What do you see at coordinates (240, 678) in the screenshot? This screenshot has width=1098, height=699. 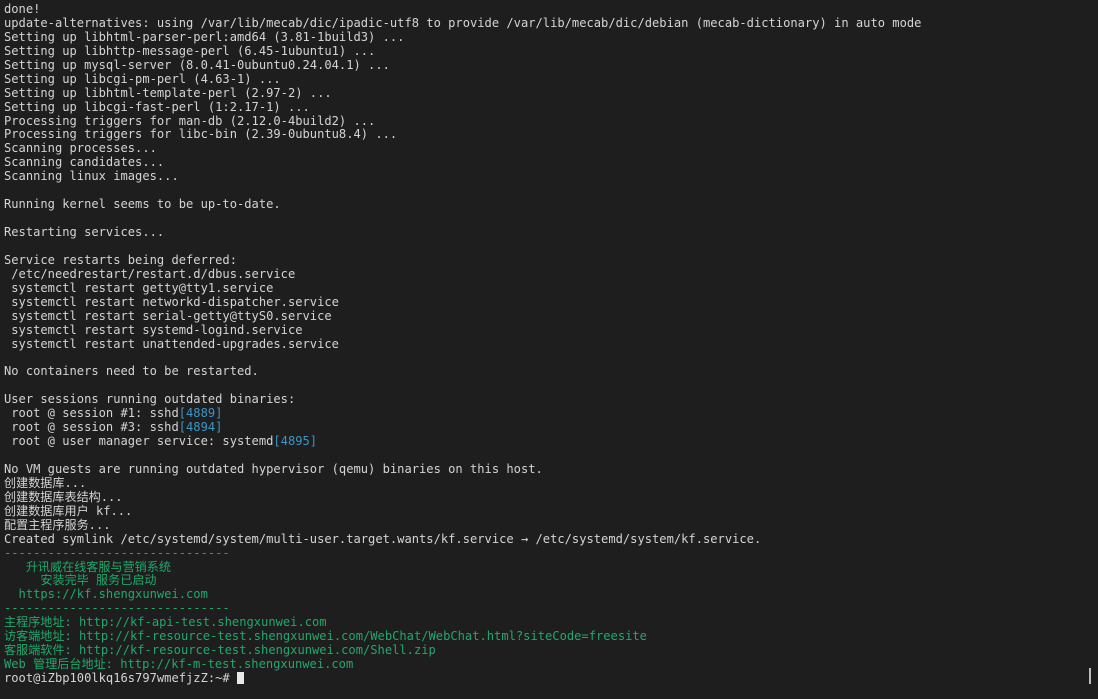 I see `text-cursor` at bounding box center [240, 678].